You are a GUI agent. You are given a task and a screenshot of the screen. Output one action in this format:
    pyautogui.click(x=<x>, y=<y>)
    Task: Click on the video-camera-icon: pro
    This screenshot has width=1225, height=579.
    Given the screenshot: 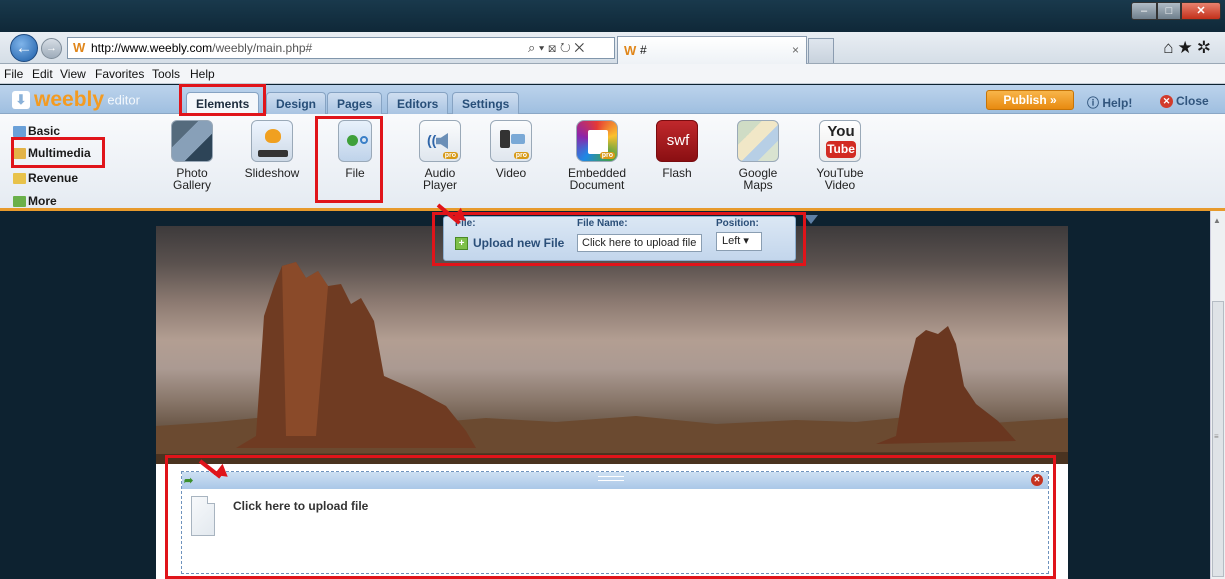 What is the action you would take?
    pyautogui.click(x=511, y=141)
    